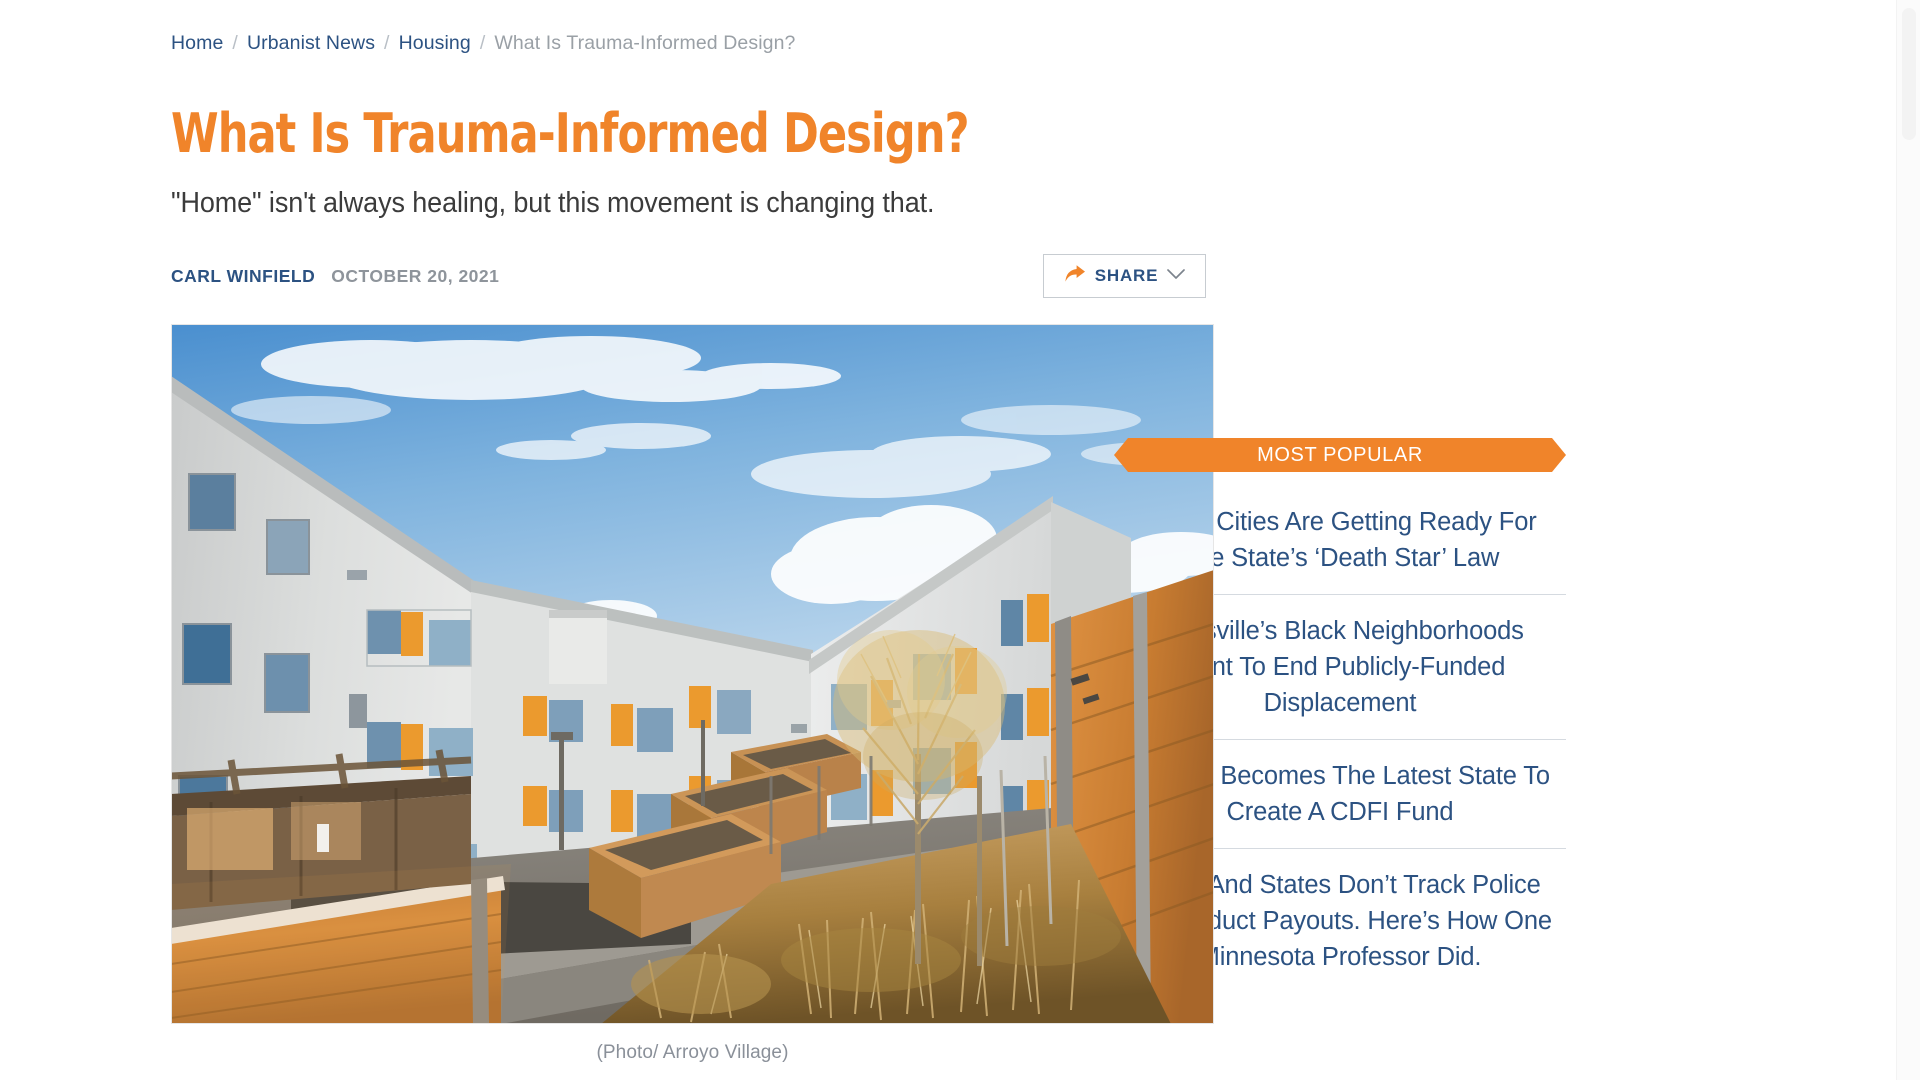 The height and width of the screenshot is (1080, 1920). Describe the element at coordinates (645, 43) in the screenshot. I see `breadcrumb-item-current: What Is Trauma-Informed Design?` at that location.